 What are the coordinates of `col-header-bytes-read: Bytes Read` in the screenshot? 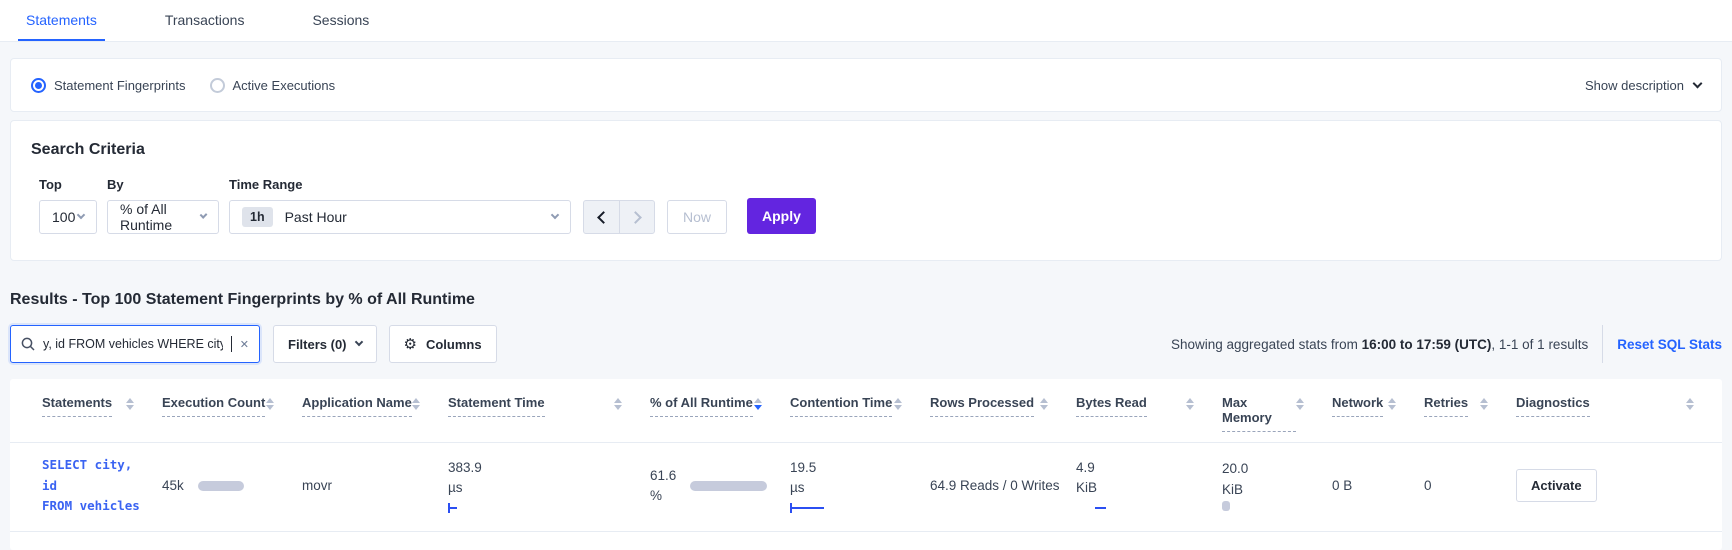 It's located at (1149, 411).